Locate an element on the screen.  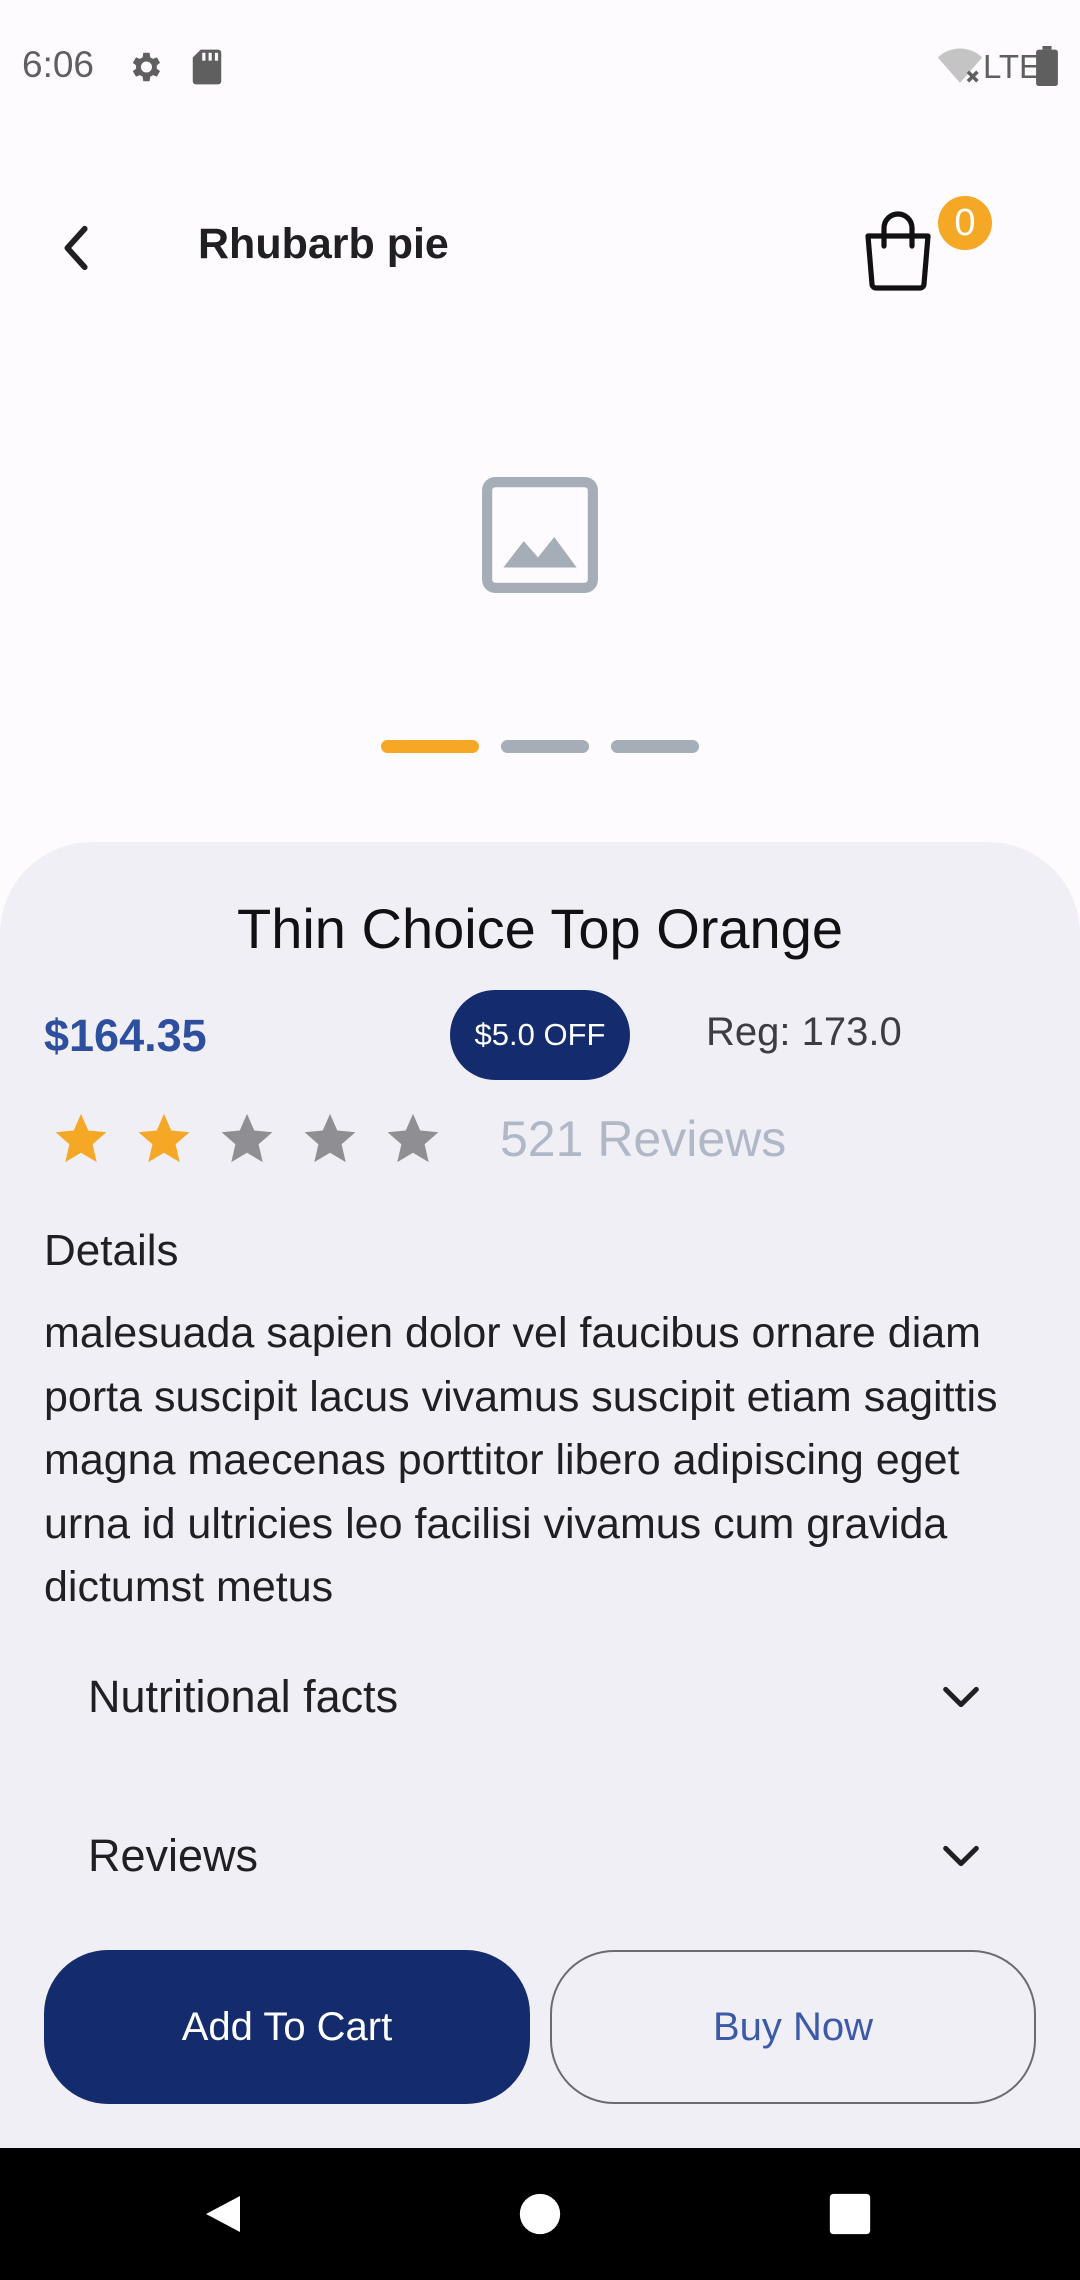
nutritional-facts-accordion: Nutritional facts is located at coordinates (538, 1697).